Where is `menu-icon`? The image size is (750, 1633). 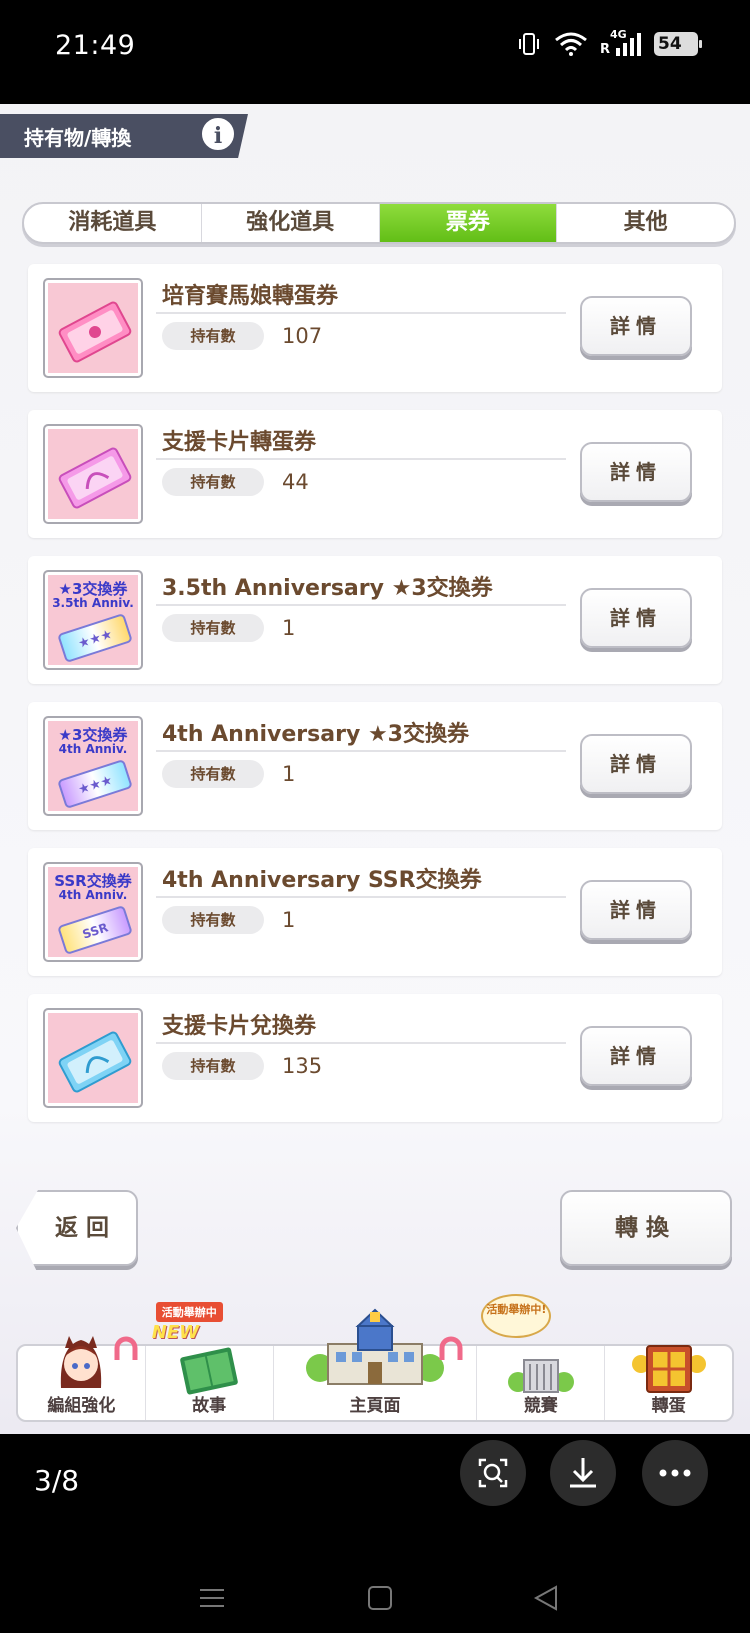
menu-icon is located at coordinates (212, 1598).